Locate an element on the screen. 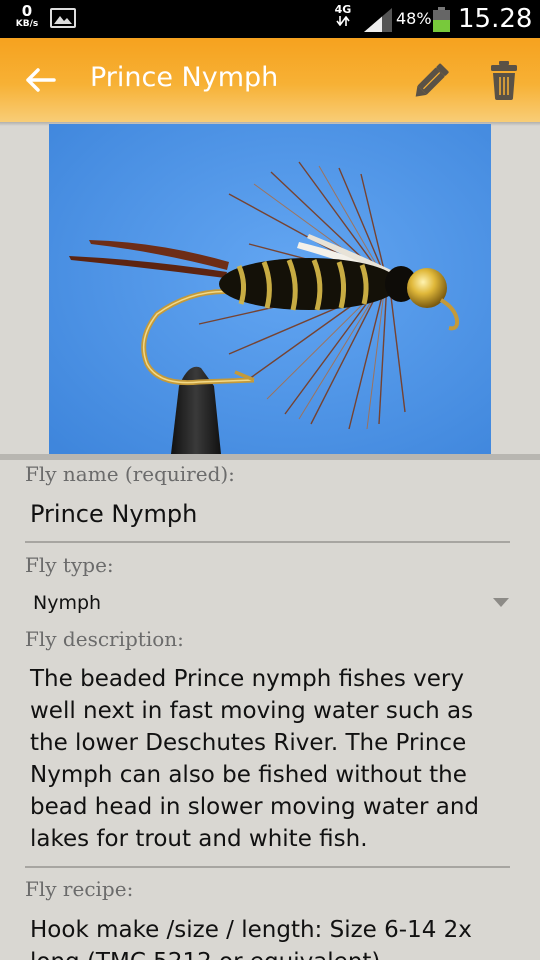 The height and width of the screenshot is (960, 540). network-type: 4G is located at coordinates (343, 16).